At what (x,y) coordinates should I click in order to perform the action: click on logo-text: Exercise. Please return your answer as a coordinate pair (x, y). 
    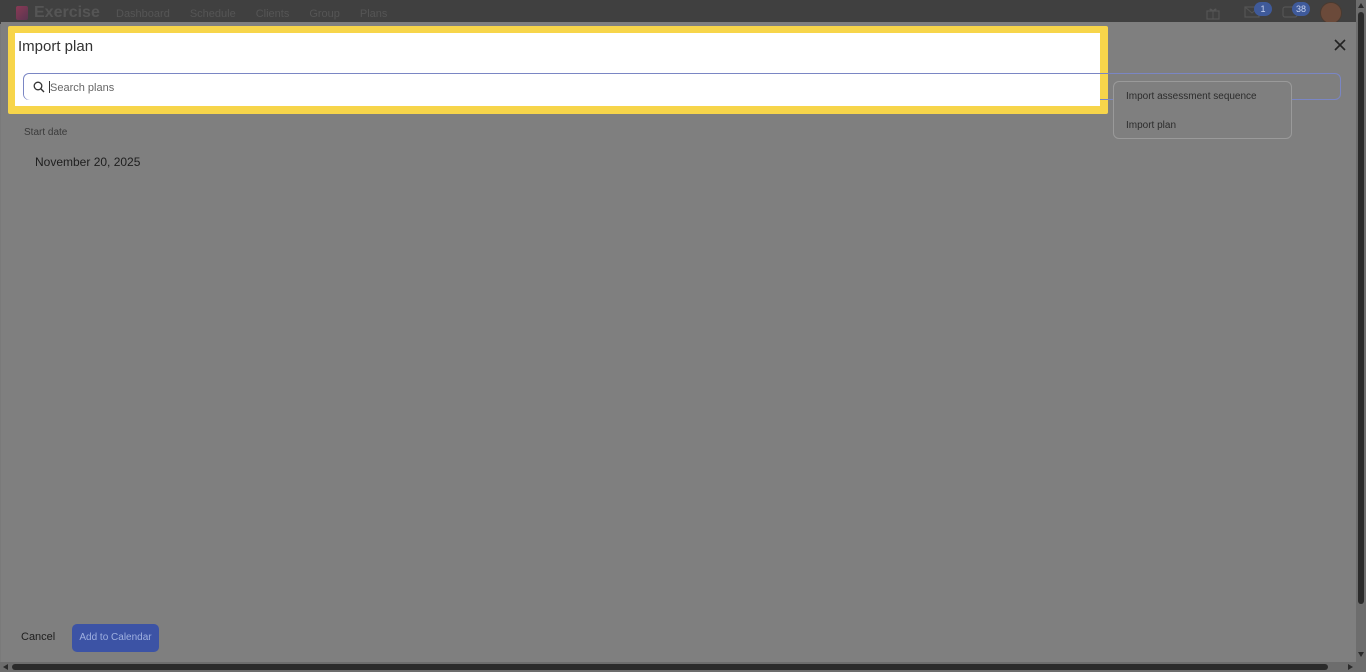
    Looking at the image, I should click on (67, 12).